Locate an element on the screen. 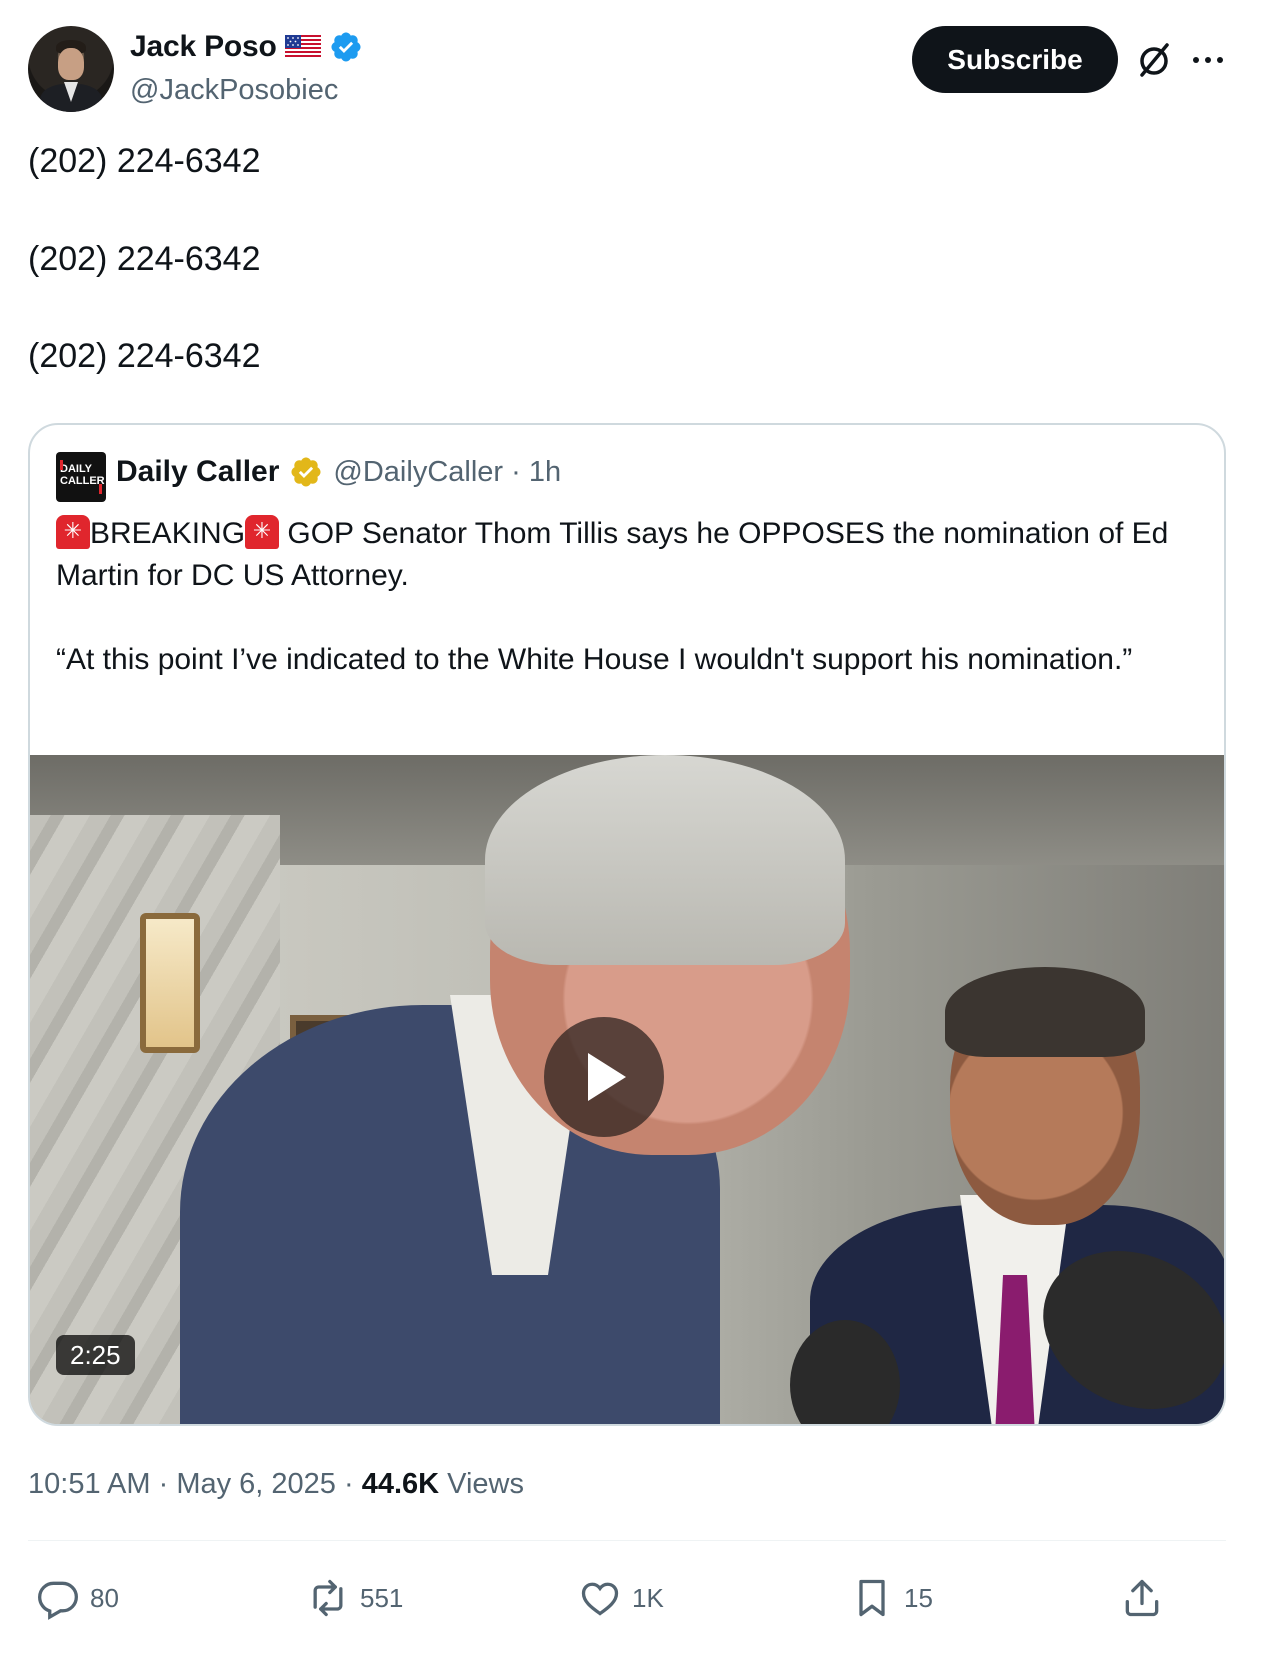  quoted-tweet-header: Daily Caller @DailyCaller · 1h is located at coordinates (338, 472).